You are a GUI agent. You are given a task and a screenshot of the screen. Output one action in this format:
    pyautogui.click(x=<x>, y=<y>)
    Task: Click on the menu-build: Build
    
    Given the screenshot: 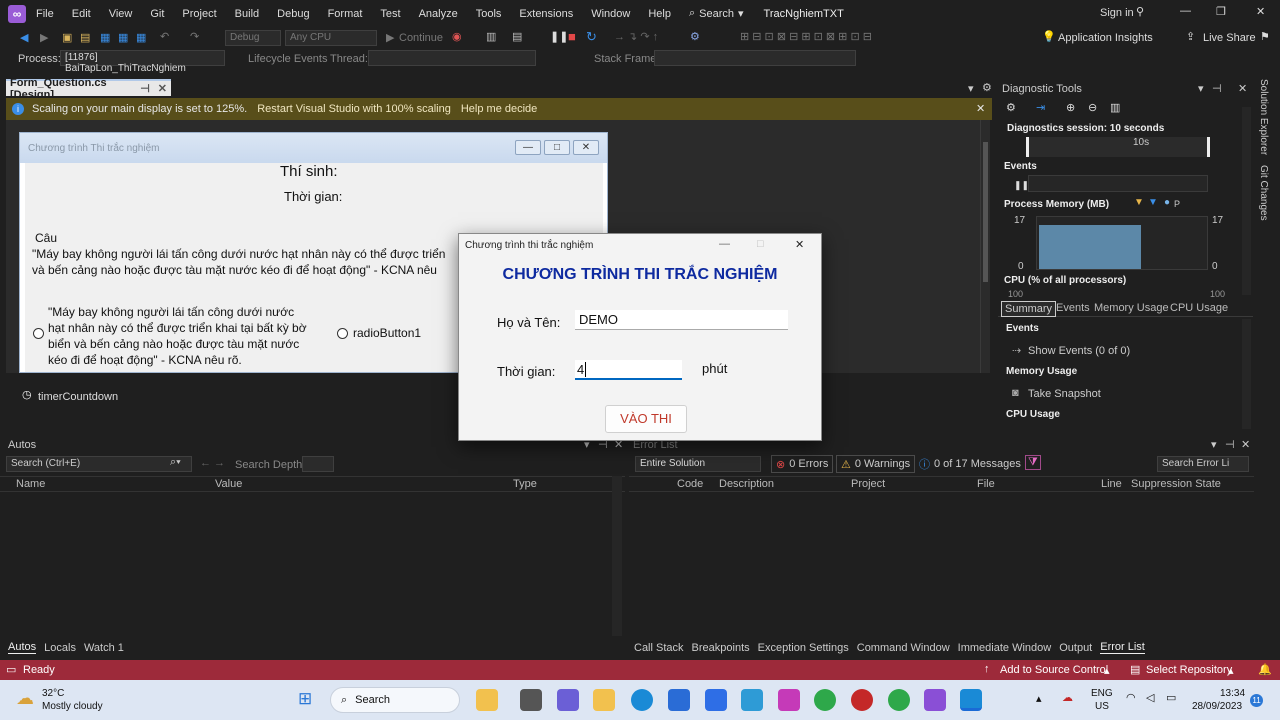 What is the action you would take?
    pyautogui.click(x=247, y=14)
    